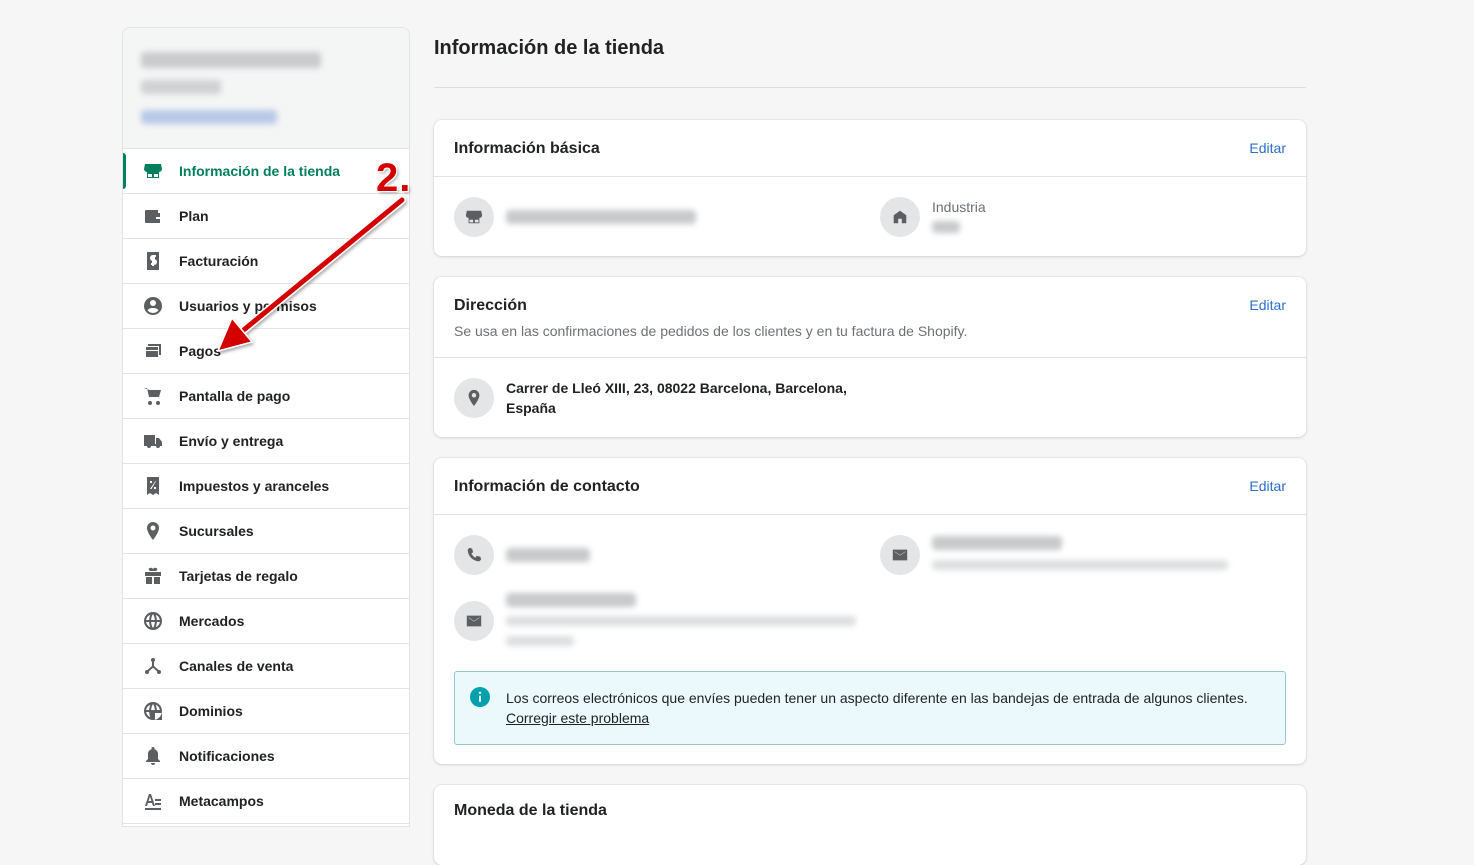  Describe the element at coordinates (254, 486) in the screenshot. I see `sidebar-item-label: Impuestos y aranceles` at that location.